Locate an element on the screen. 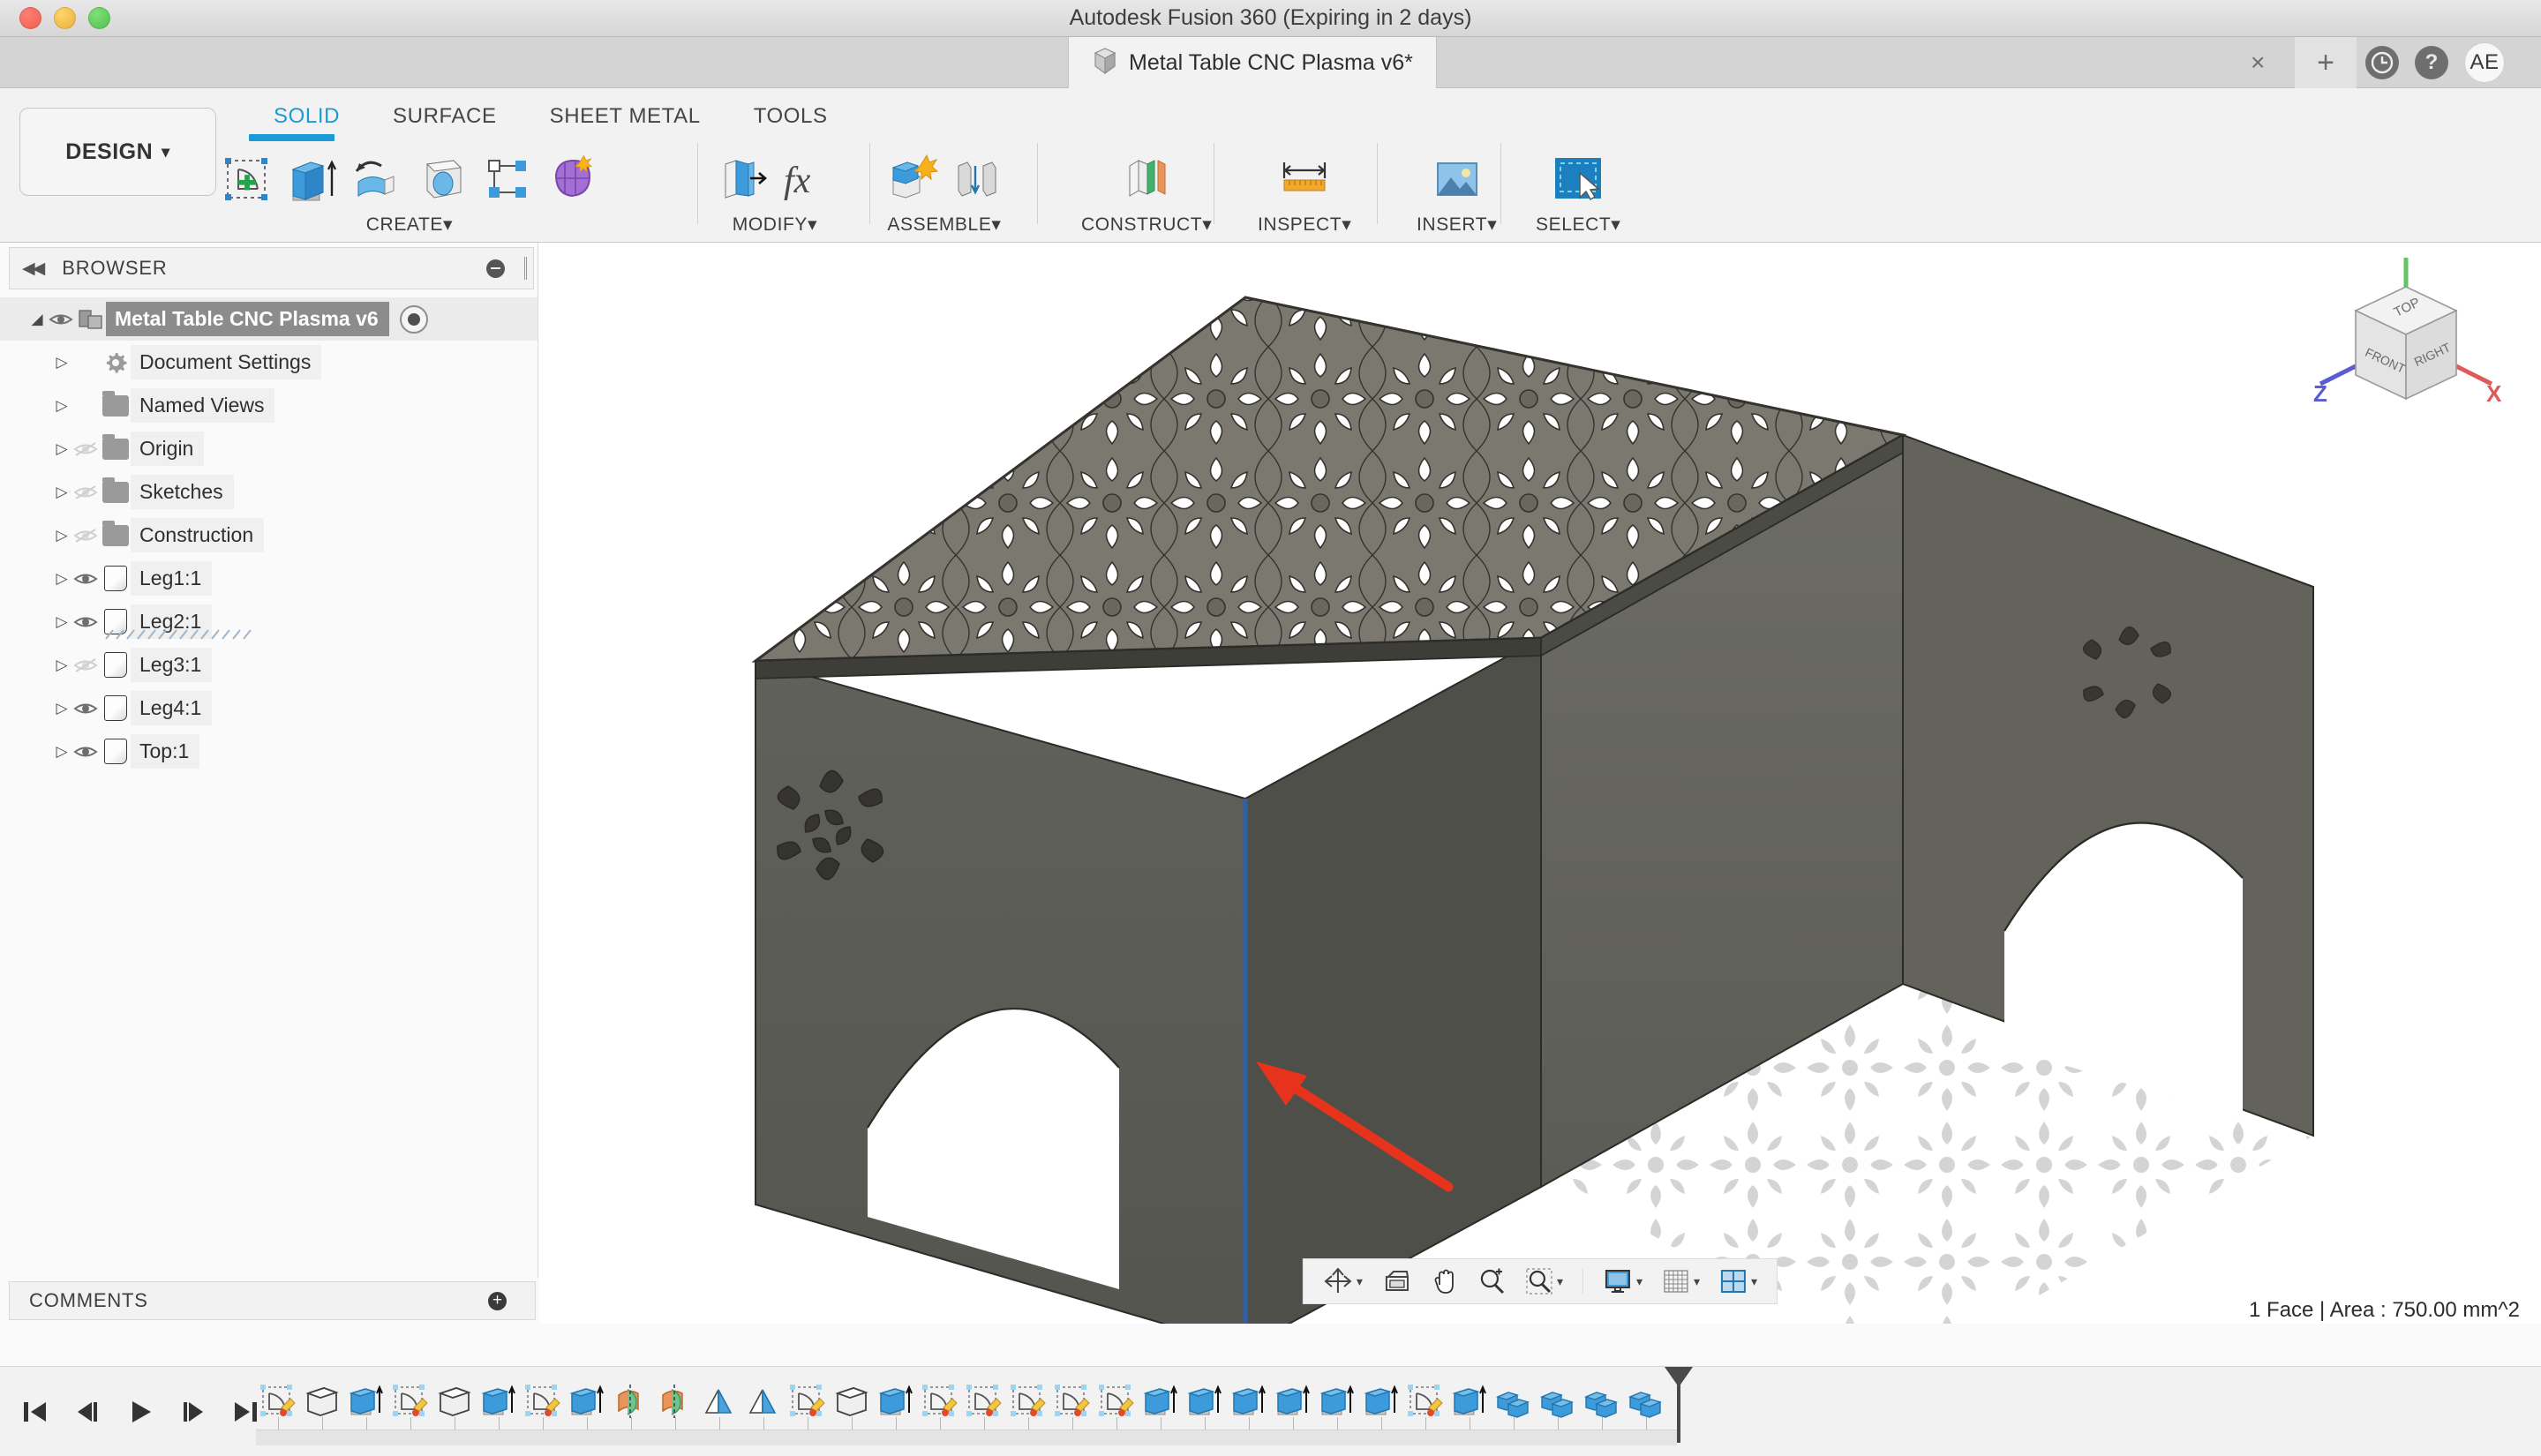  panel-label-inspect: INSPECT▾ is located at coordinates (1304, 225).